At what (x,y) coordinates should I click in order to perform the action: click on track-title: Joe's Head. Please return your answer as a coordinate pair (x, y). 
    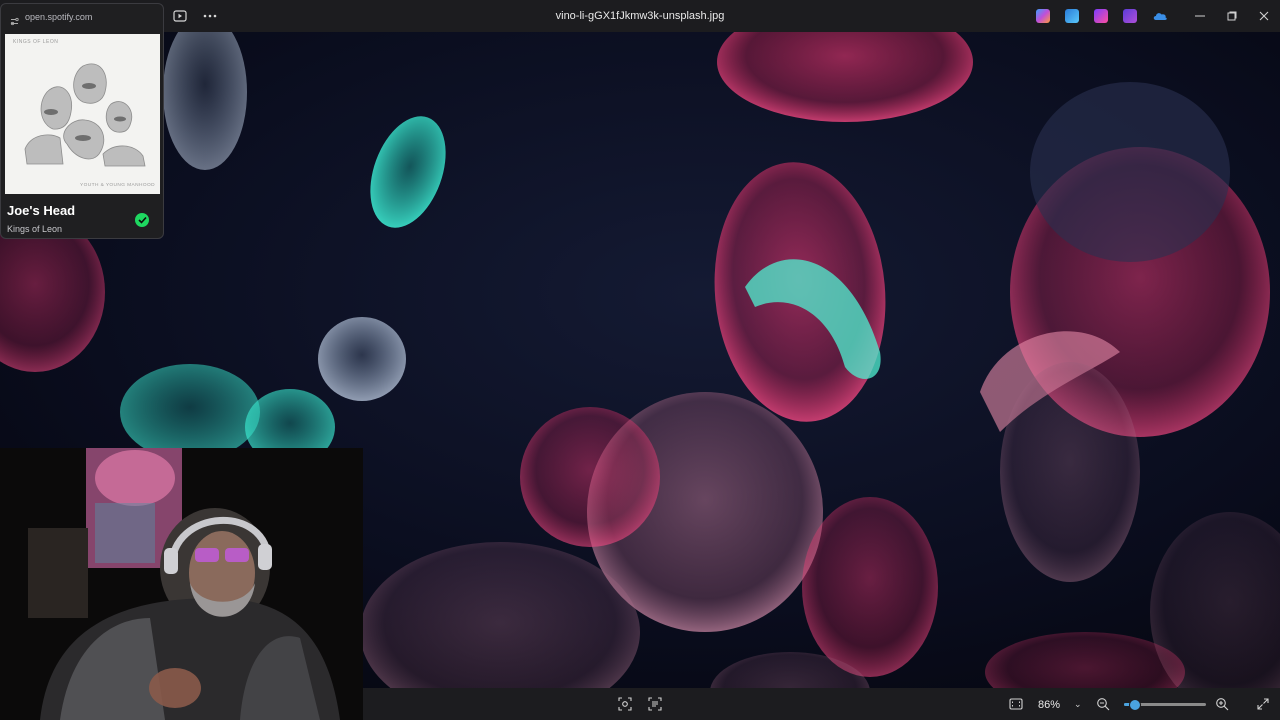
    Looking at the image, I should click on (41, 210).